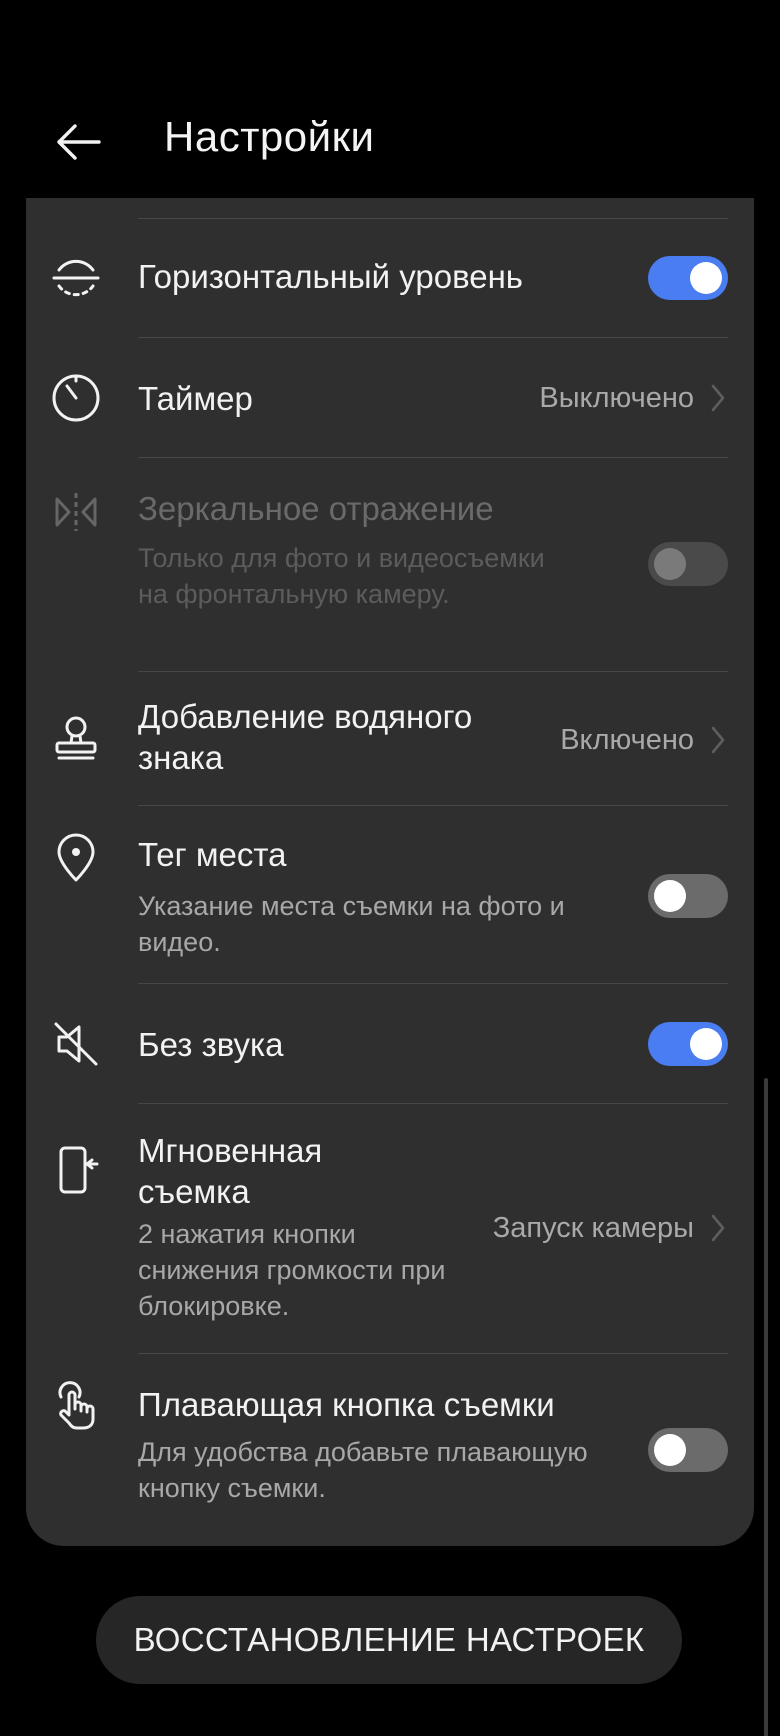 This screenshot has width=780, height=1736. Describe the element at coordinates (616, 398) in the screenshot. I see `setting-value: Выключено` at that location.